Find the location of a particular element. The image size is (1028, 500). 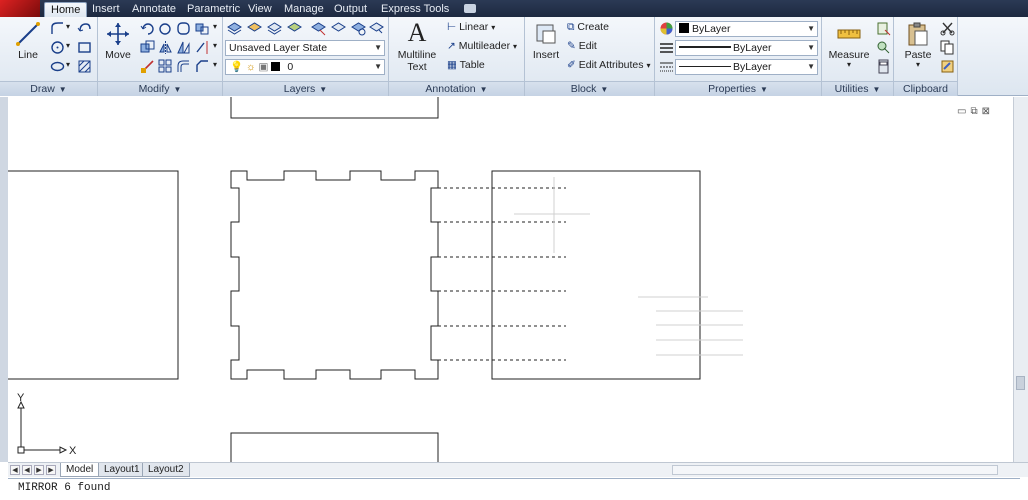

panel-utilities: Measure ▾ Utilities ▼ is located at coordinates (858, 56).